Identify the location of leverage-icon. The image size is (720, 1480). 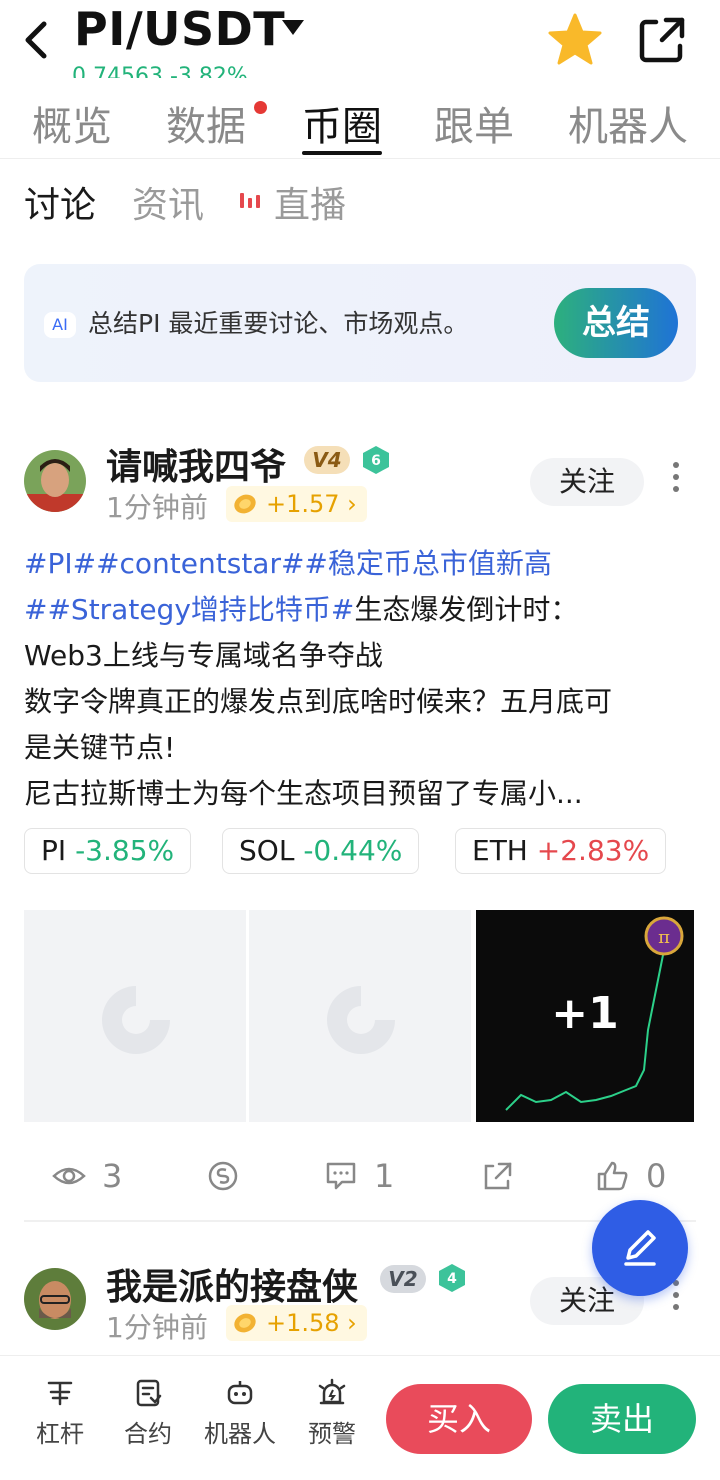
(60, 1393).